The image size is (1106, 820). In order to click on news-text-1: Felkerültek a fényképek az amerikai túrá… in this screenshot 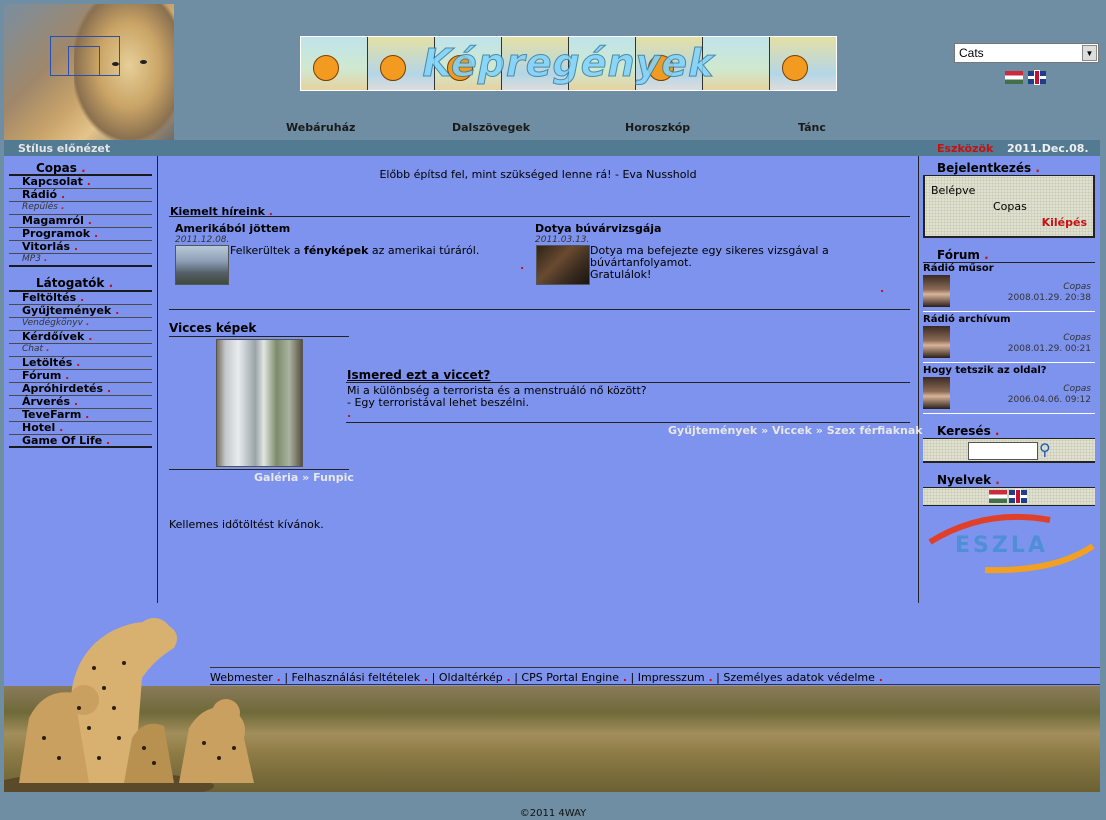, I will do `click(355, 250)`.